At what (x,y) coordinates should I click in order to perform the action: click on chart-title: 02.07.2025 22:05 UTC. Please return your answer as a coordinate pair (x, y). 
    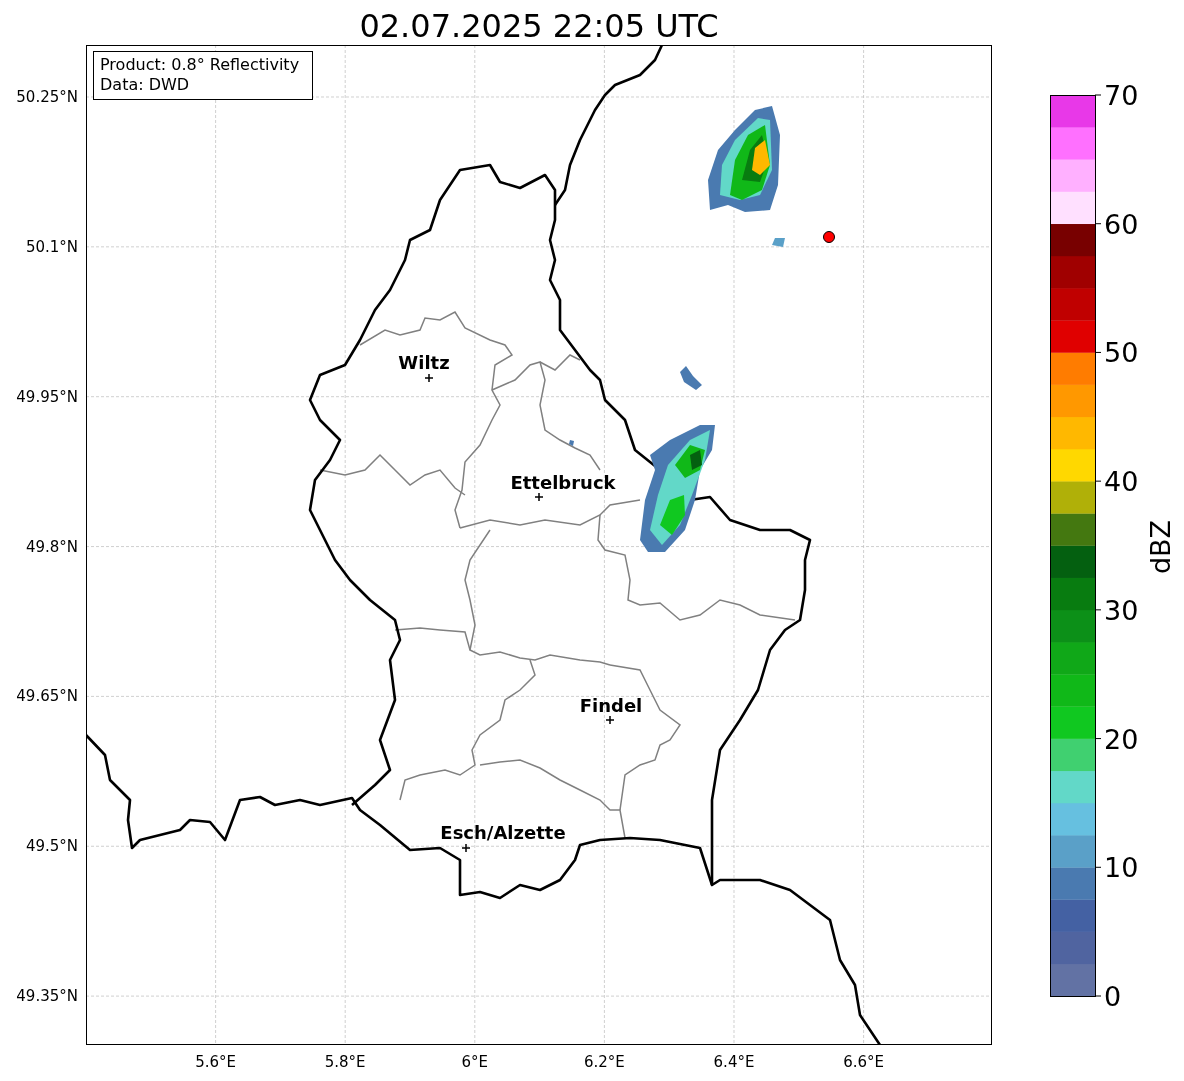
    Looking at the image, I should click on (539, 25).